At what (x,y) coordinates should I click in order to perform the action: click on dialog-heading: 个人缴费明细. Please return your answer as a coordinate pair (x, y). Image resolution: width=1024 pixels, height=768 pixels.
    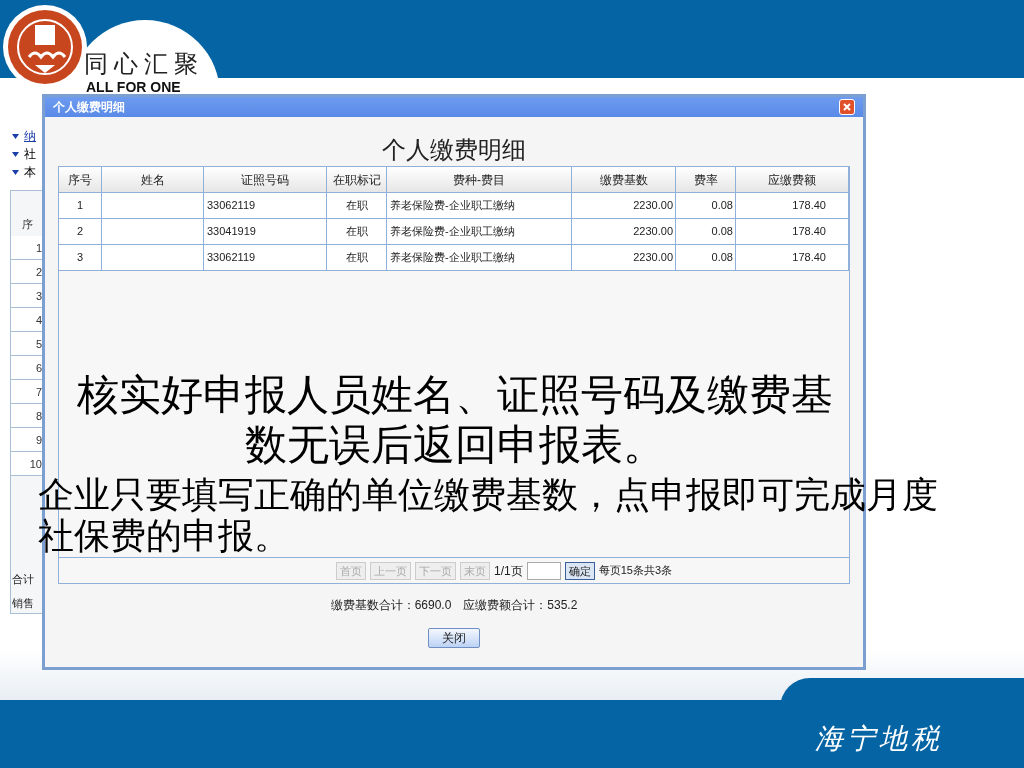
    Looking at the image, I should click on (454, 150).